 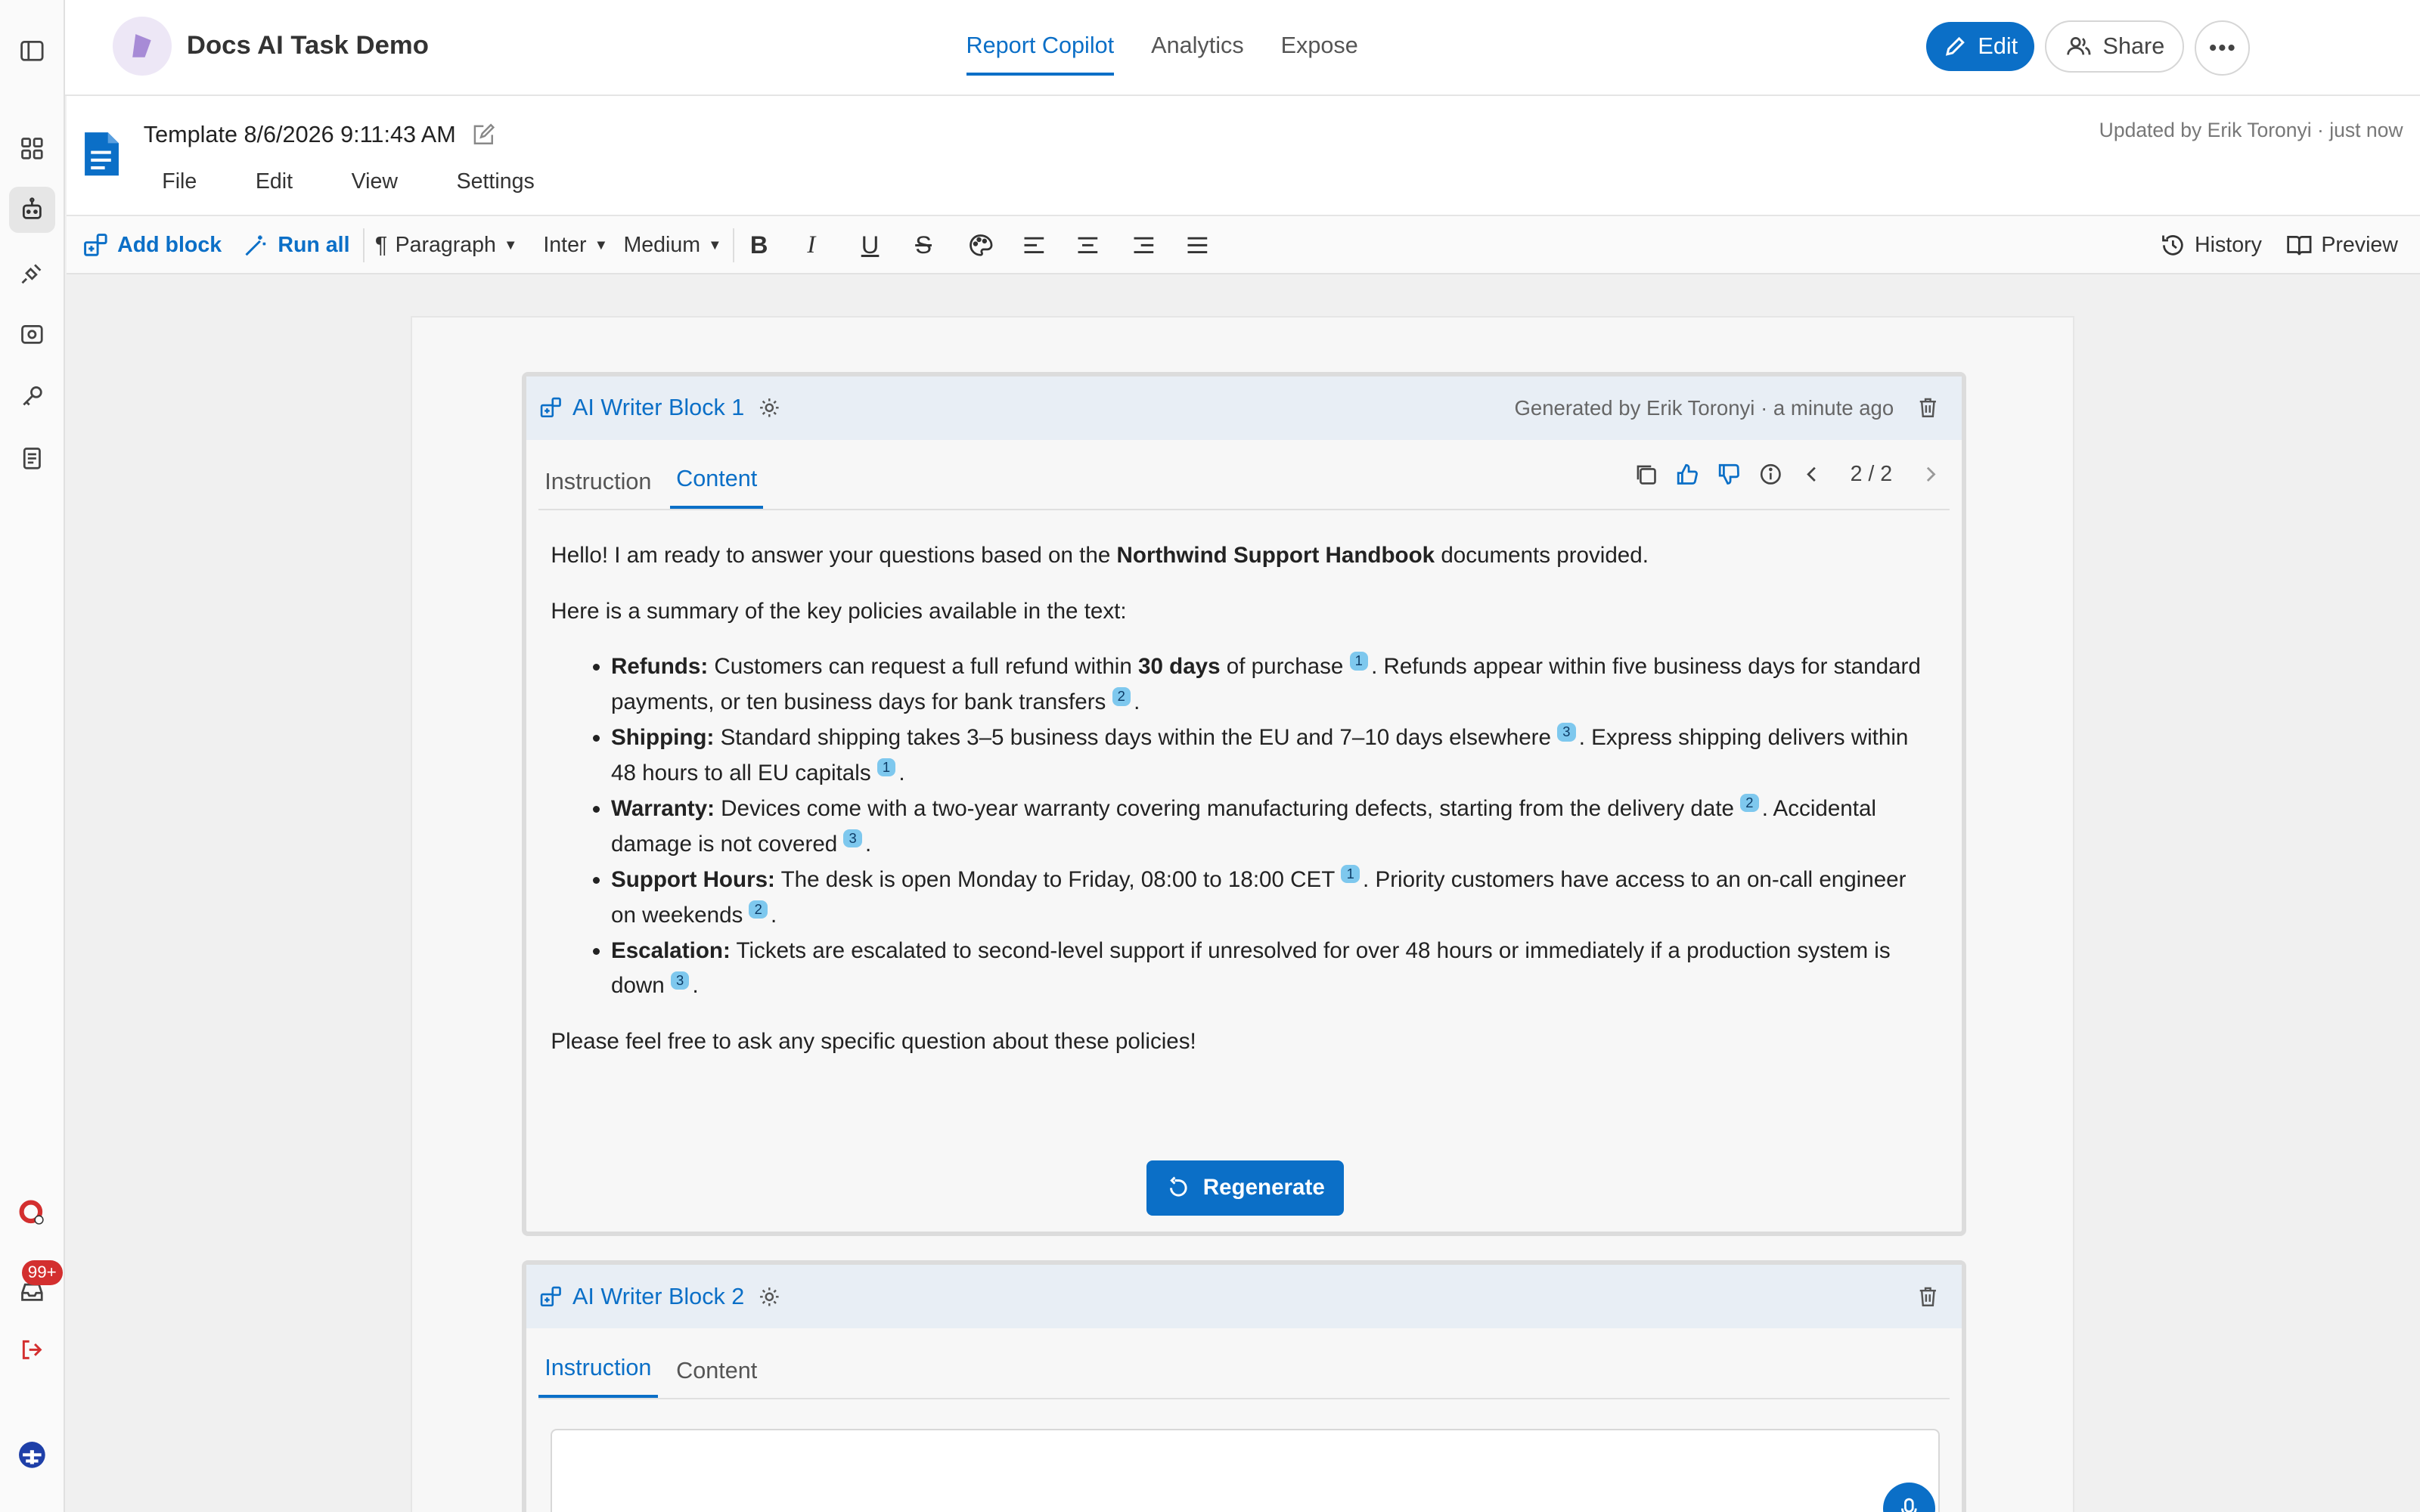 I want to click on item-label: Warranty:, so click(x=663, y=808).